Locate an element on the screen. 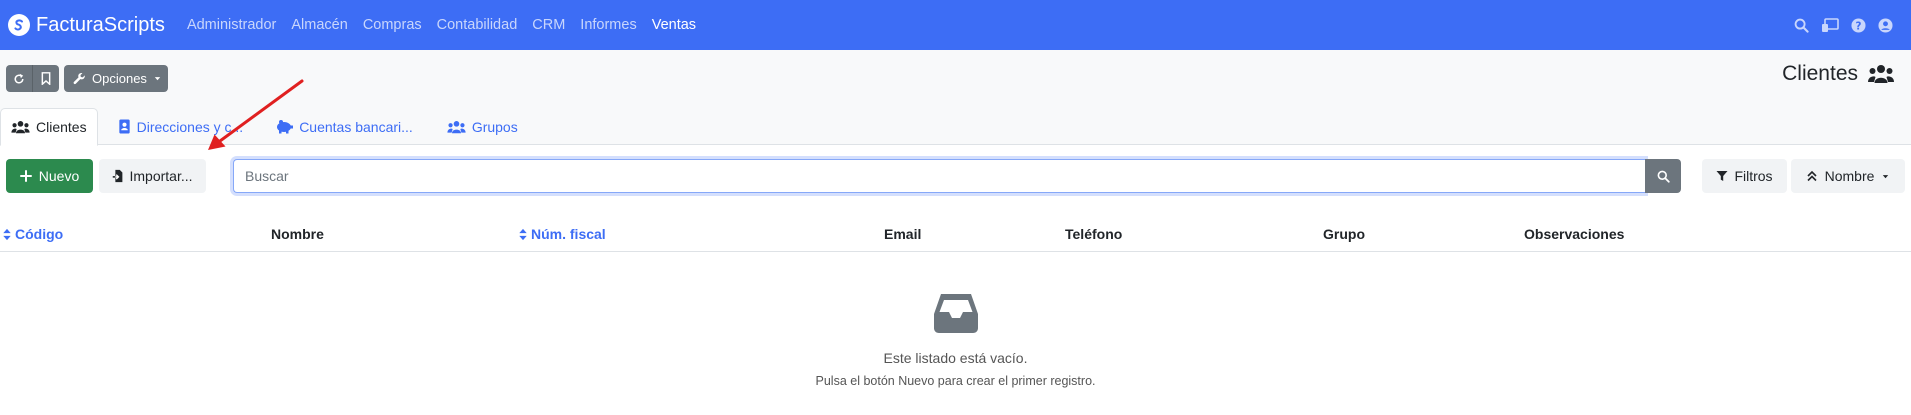 The height and width of the screenshot is (415, 1911). column-label: Núm. fiscal is located at coordinates (568, 234).